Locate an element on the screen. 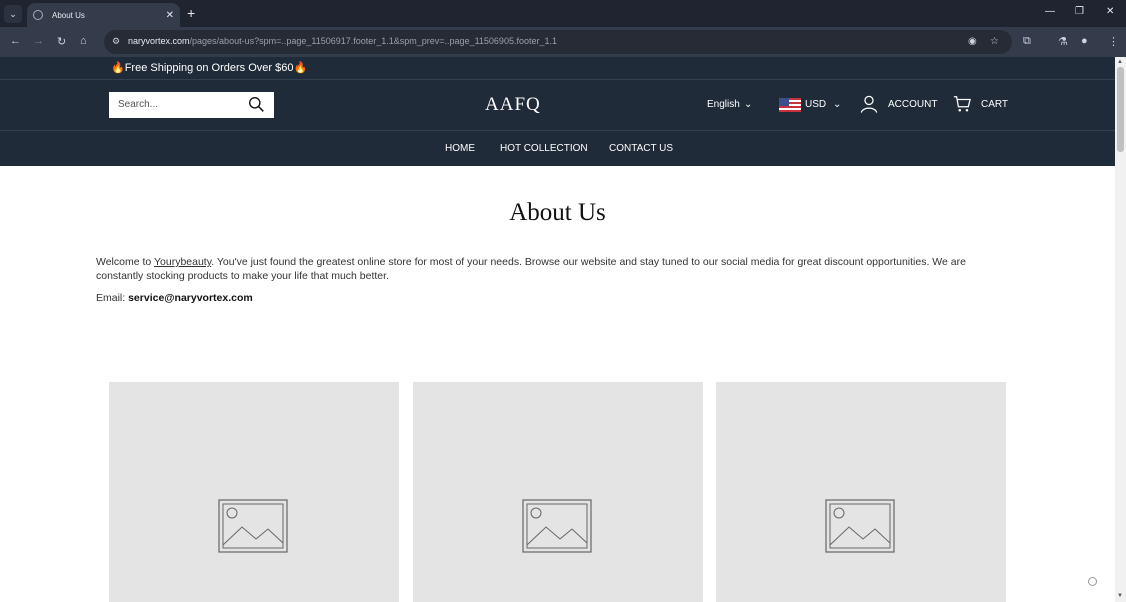 The width and height of the screenshot is (1126, 602). help-widget-icon is located at coordinates (1092, 581).